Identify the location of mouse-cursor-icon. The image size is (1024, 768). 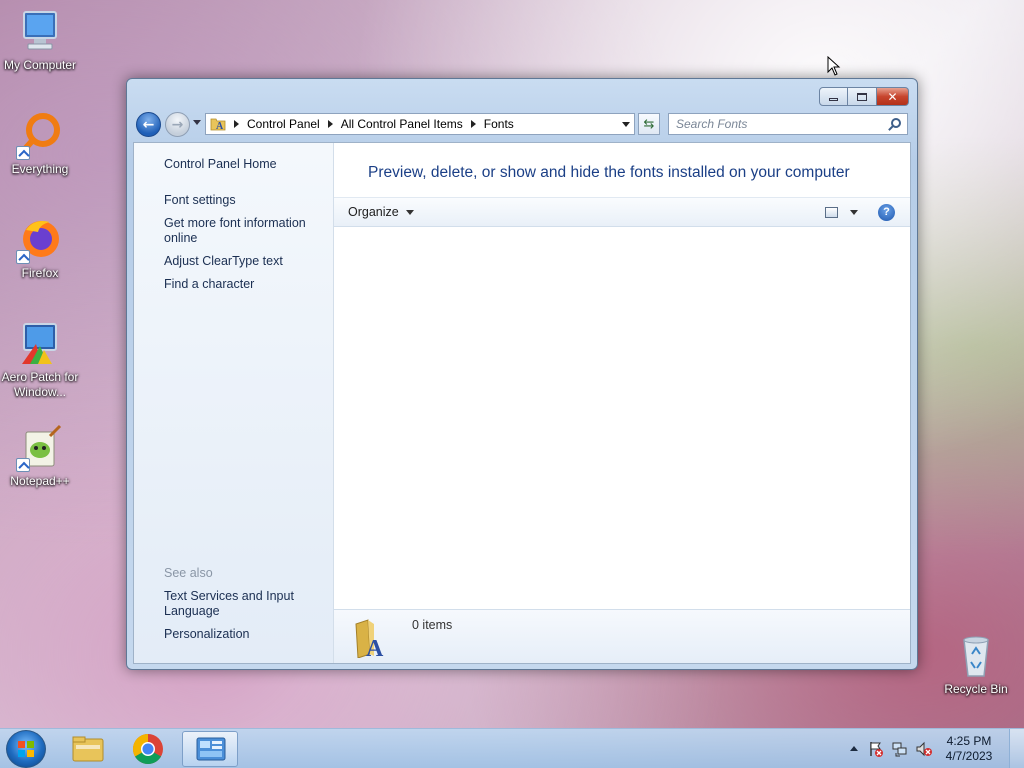
(834, 65).